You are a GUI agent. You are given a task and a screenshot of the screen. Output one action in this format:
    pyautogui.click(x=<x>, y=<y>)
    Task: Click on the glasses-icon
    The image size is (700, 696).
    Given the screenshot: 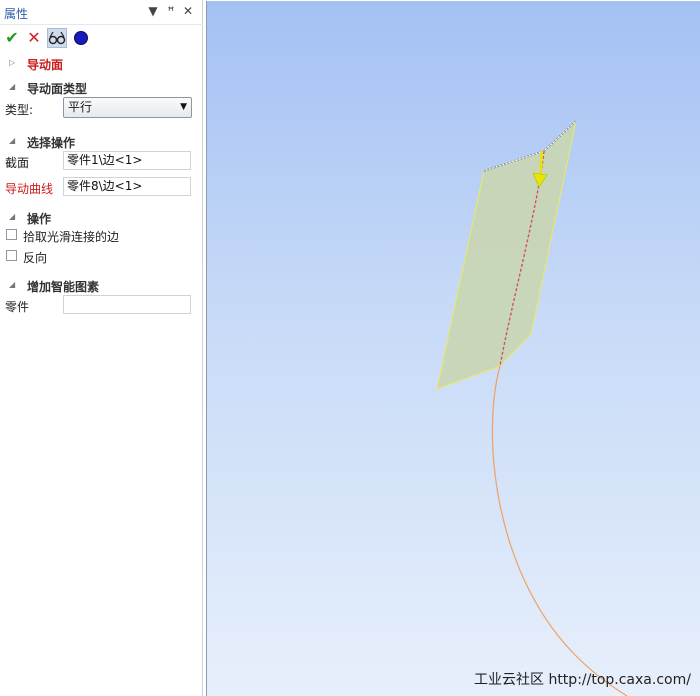 What is the action you would take?
    pyautogui.click(x=57, y=38)
    